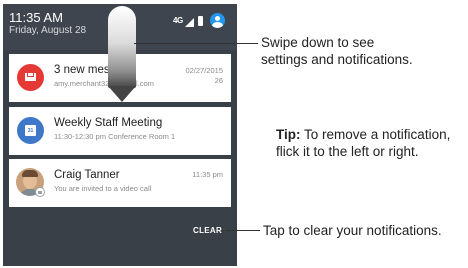  I want to click on battery-icon, so click(200, 21).